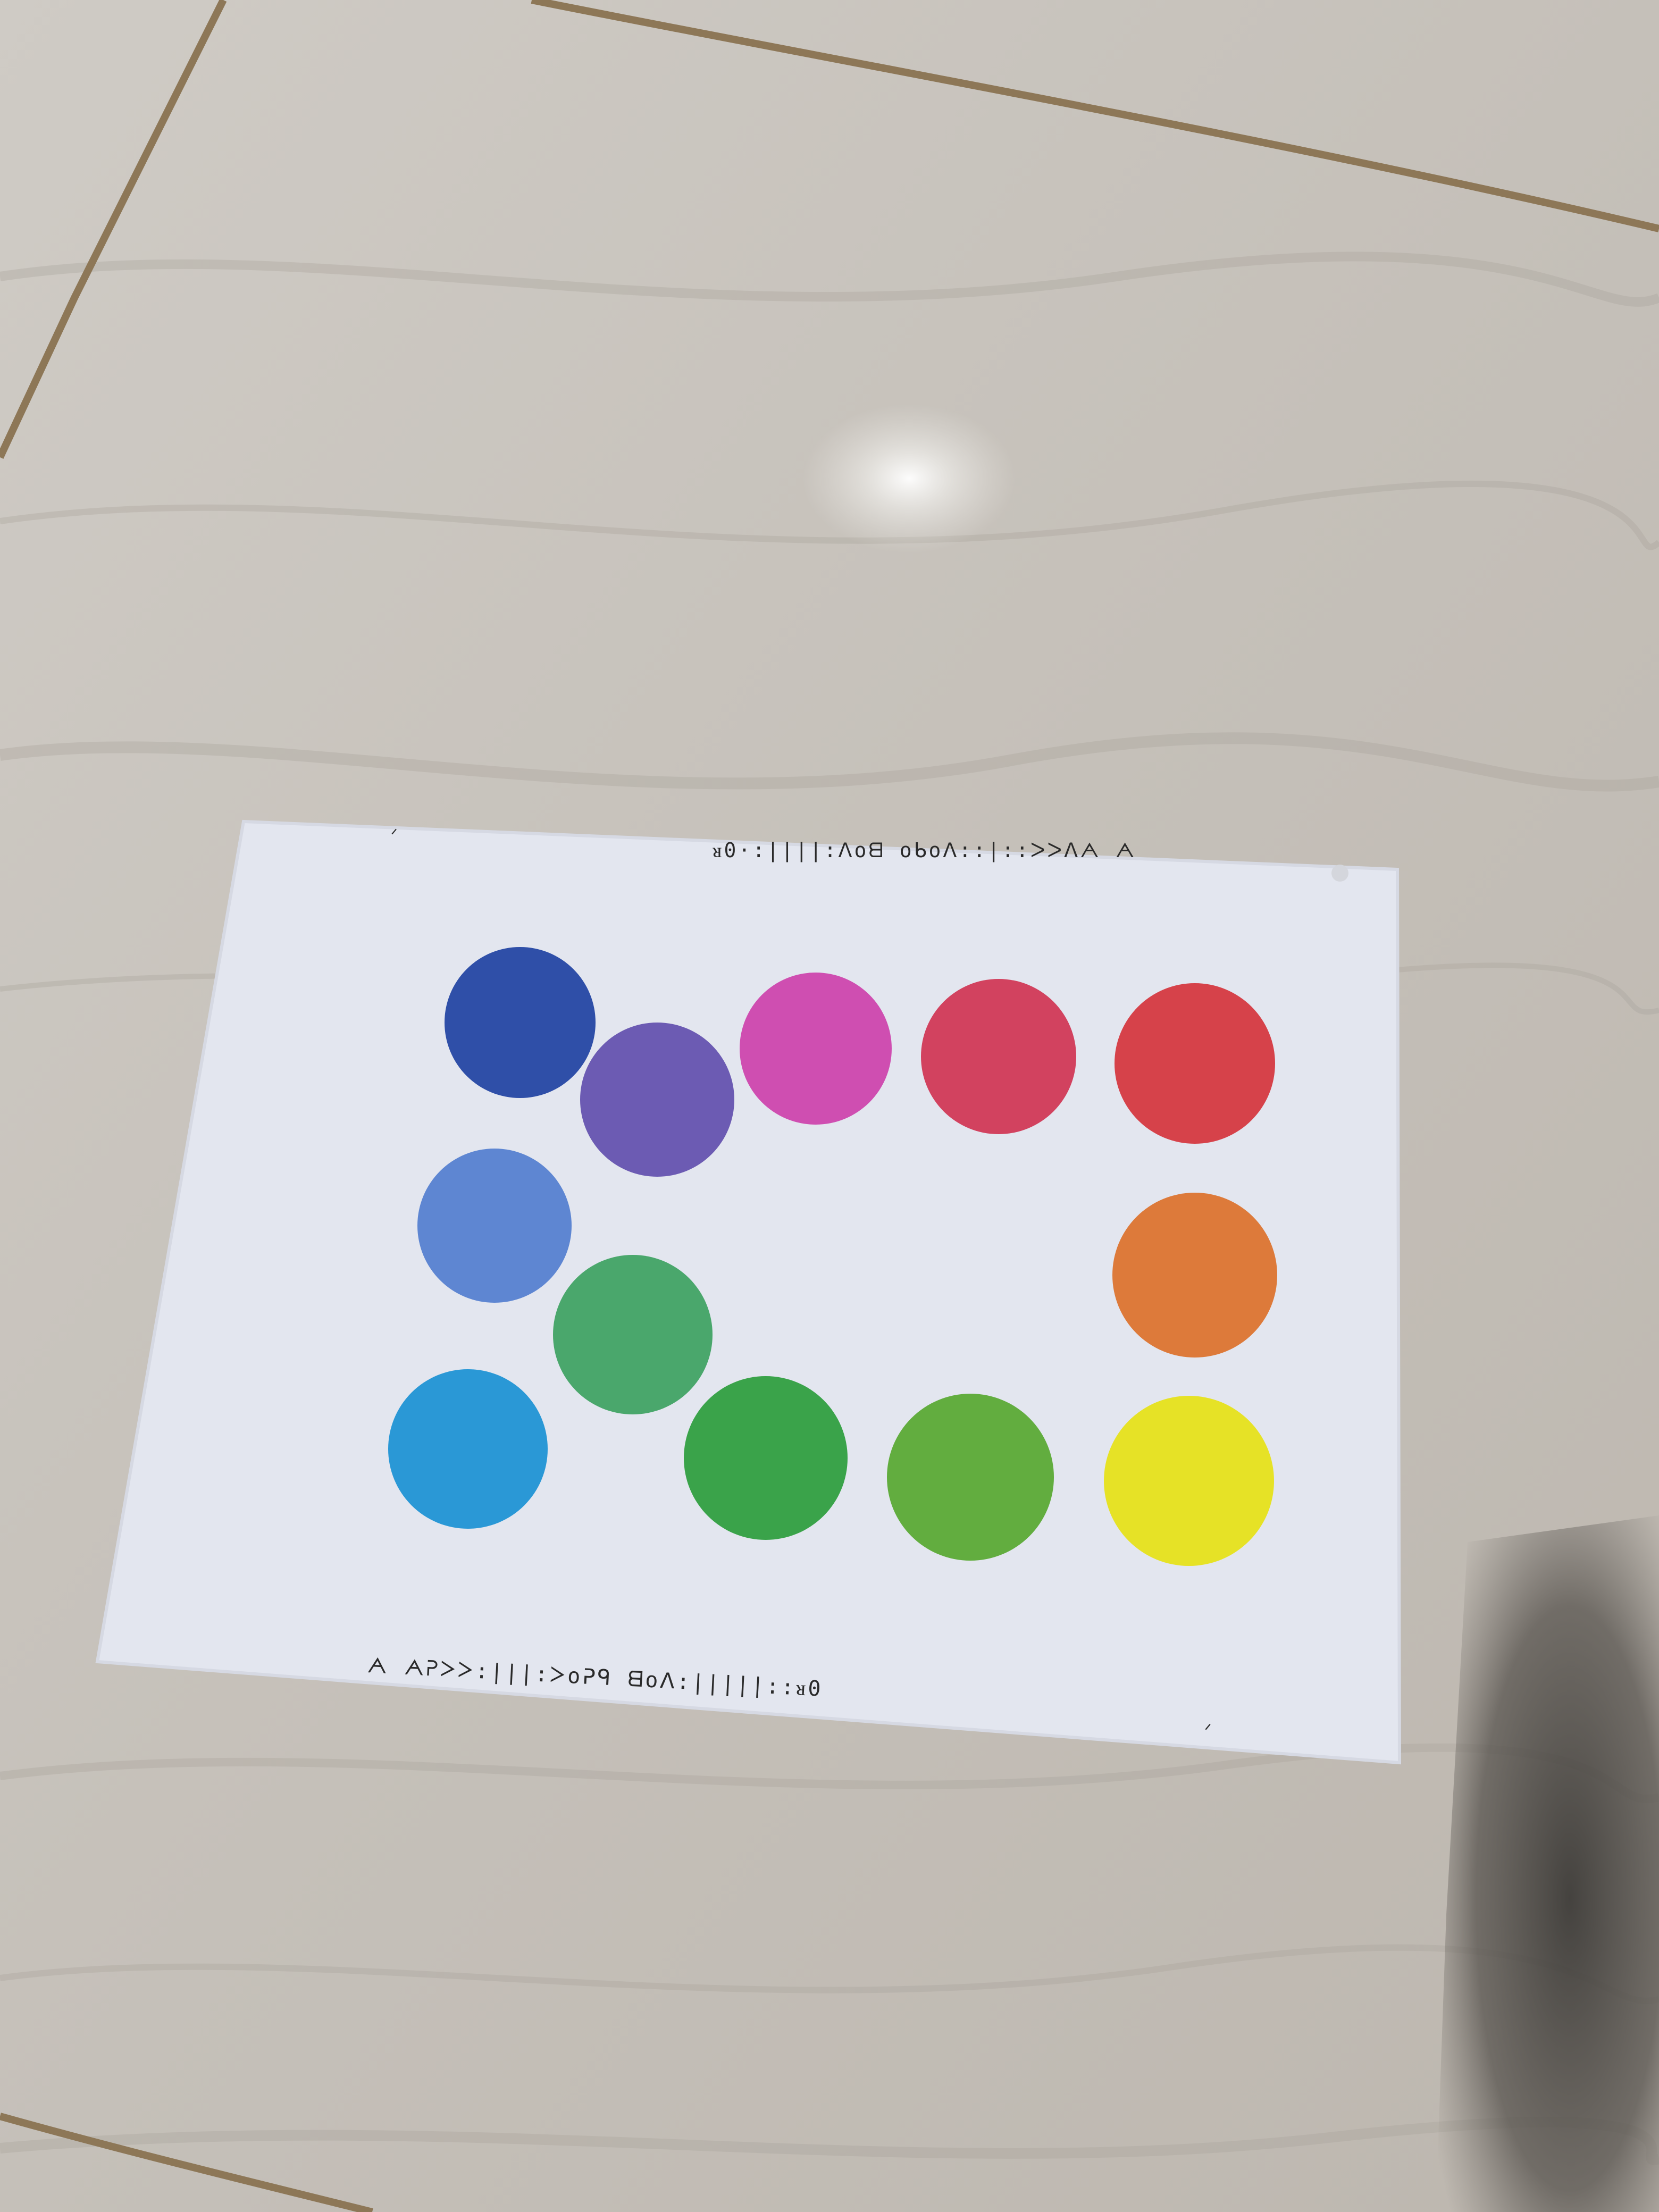 The width and height of the screenshot is (1659, 2212). I want to click on color-swatch-lime-green, so click(970, 1477).